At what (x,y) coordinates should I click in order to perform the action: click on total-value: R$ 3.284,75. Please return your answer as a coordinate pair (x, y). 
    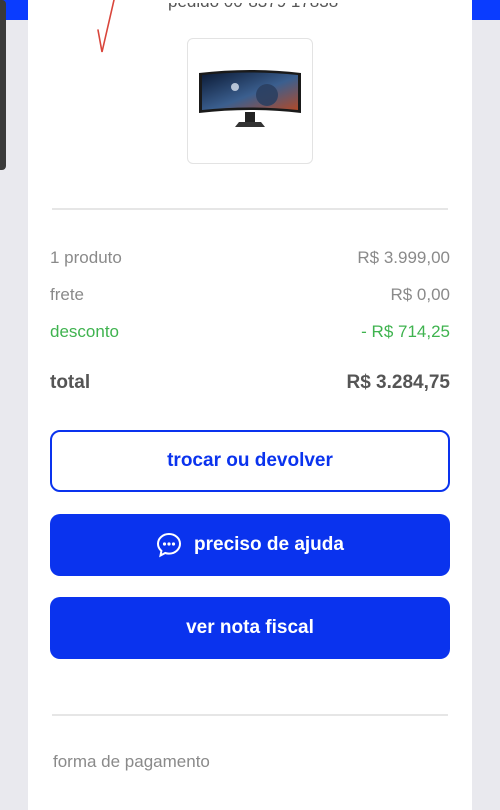
    Looking at the image, I should click on (398, 382).